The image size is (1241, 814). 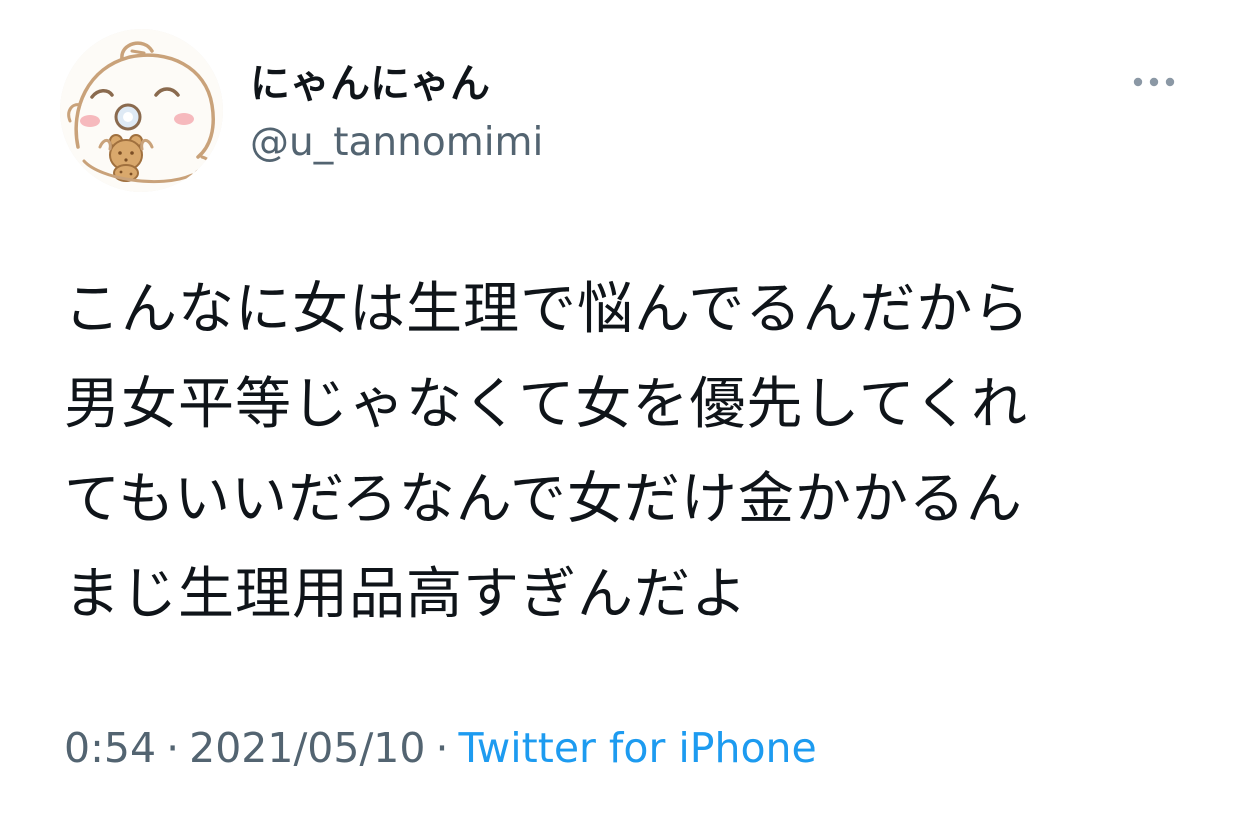 I want to click on tweet-time: 0:54, so click(x=110, y=748).